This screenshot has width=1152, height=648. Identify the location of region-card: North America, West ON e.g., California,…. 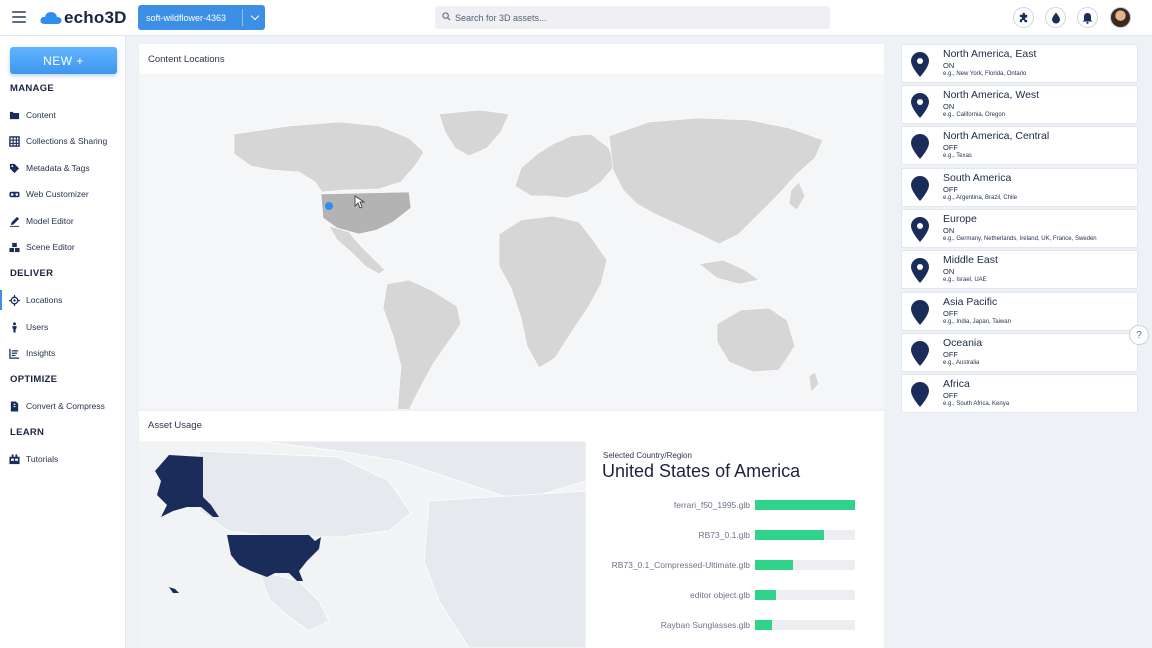
(1019, 104).